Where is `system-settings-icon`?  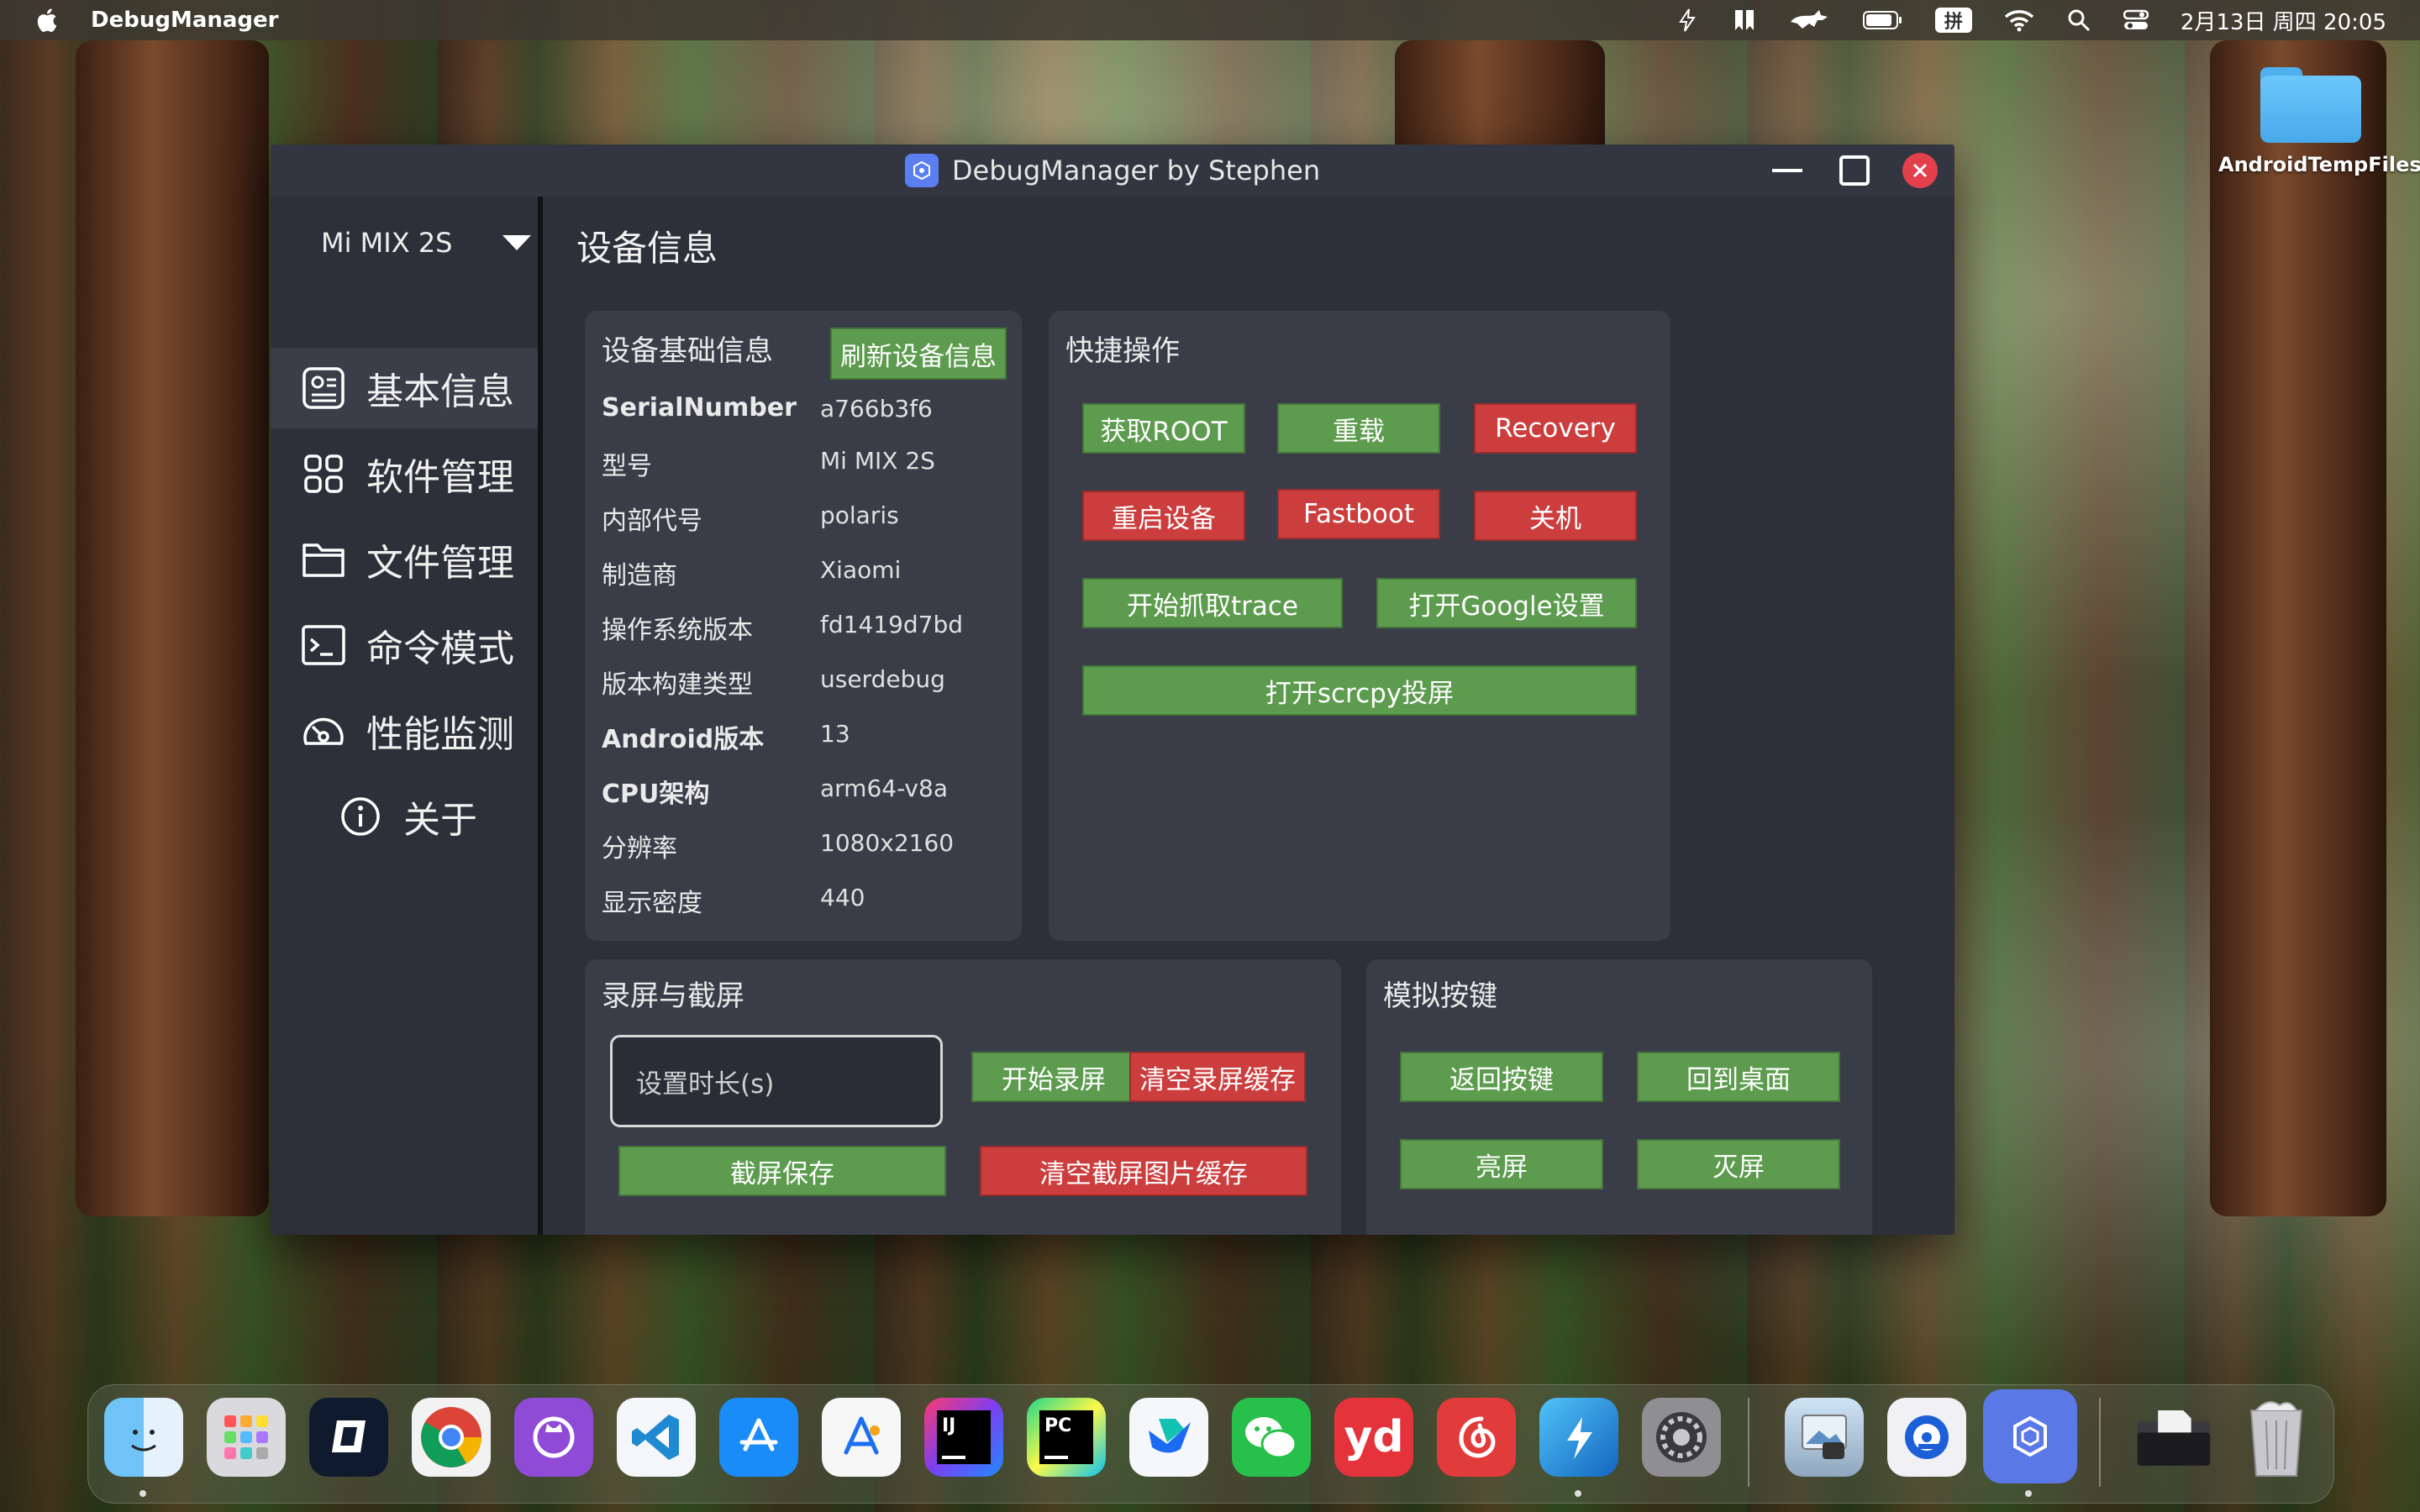 system-settings-icon is located at coordinates (1681, 1437).